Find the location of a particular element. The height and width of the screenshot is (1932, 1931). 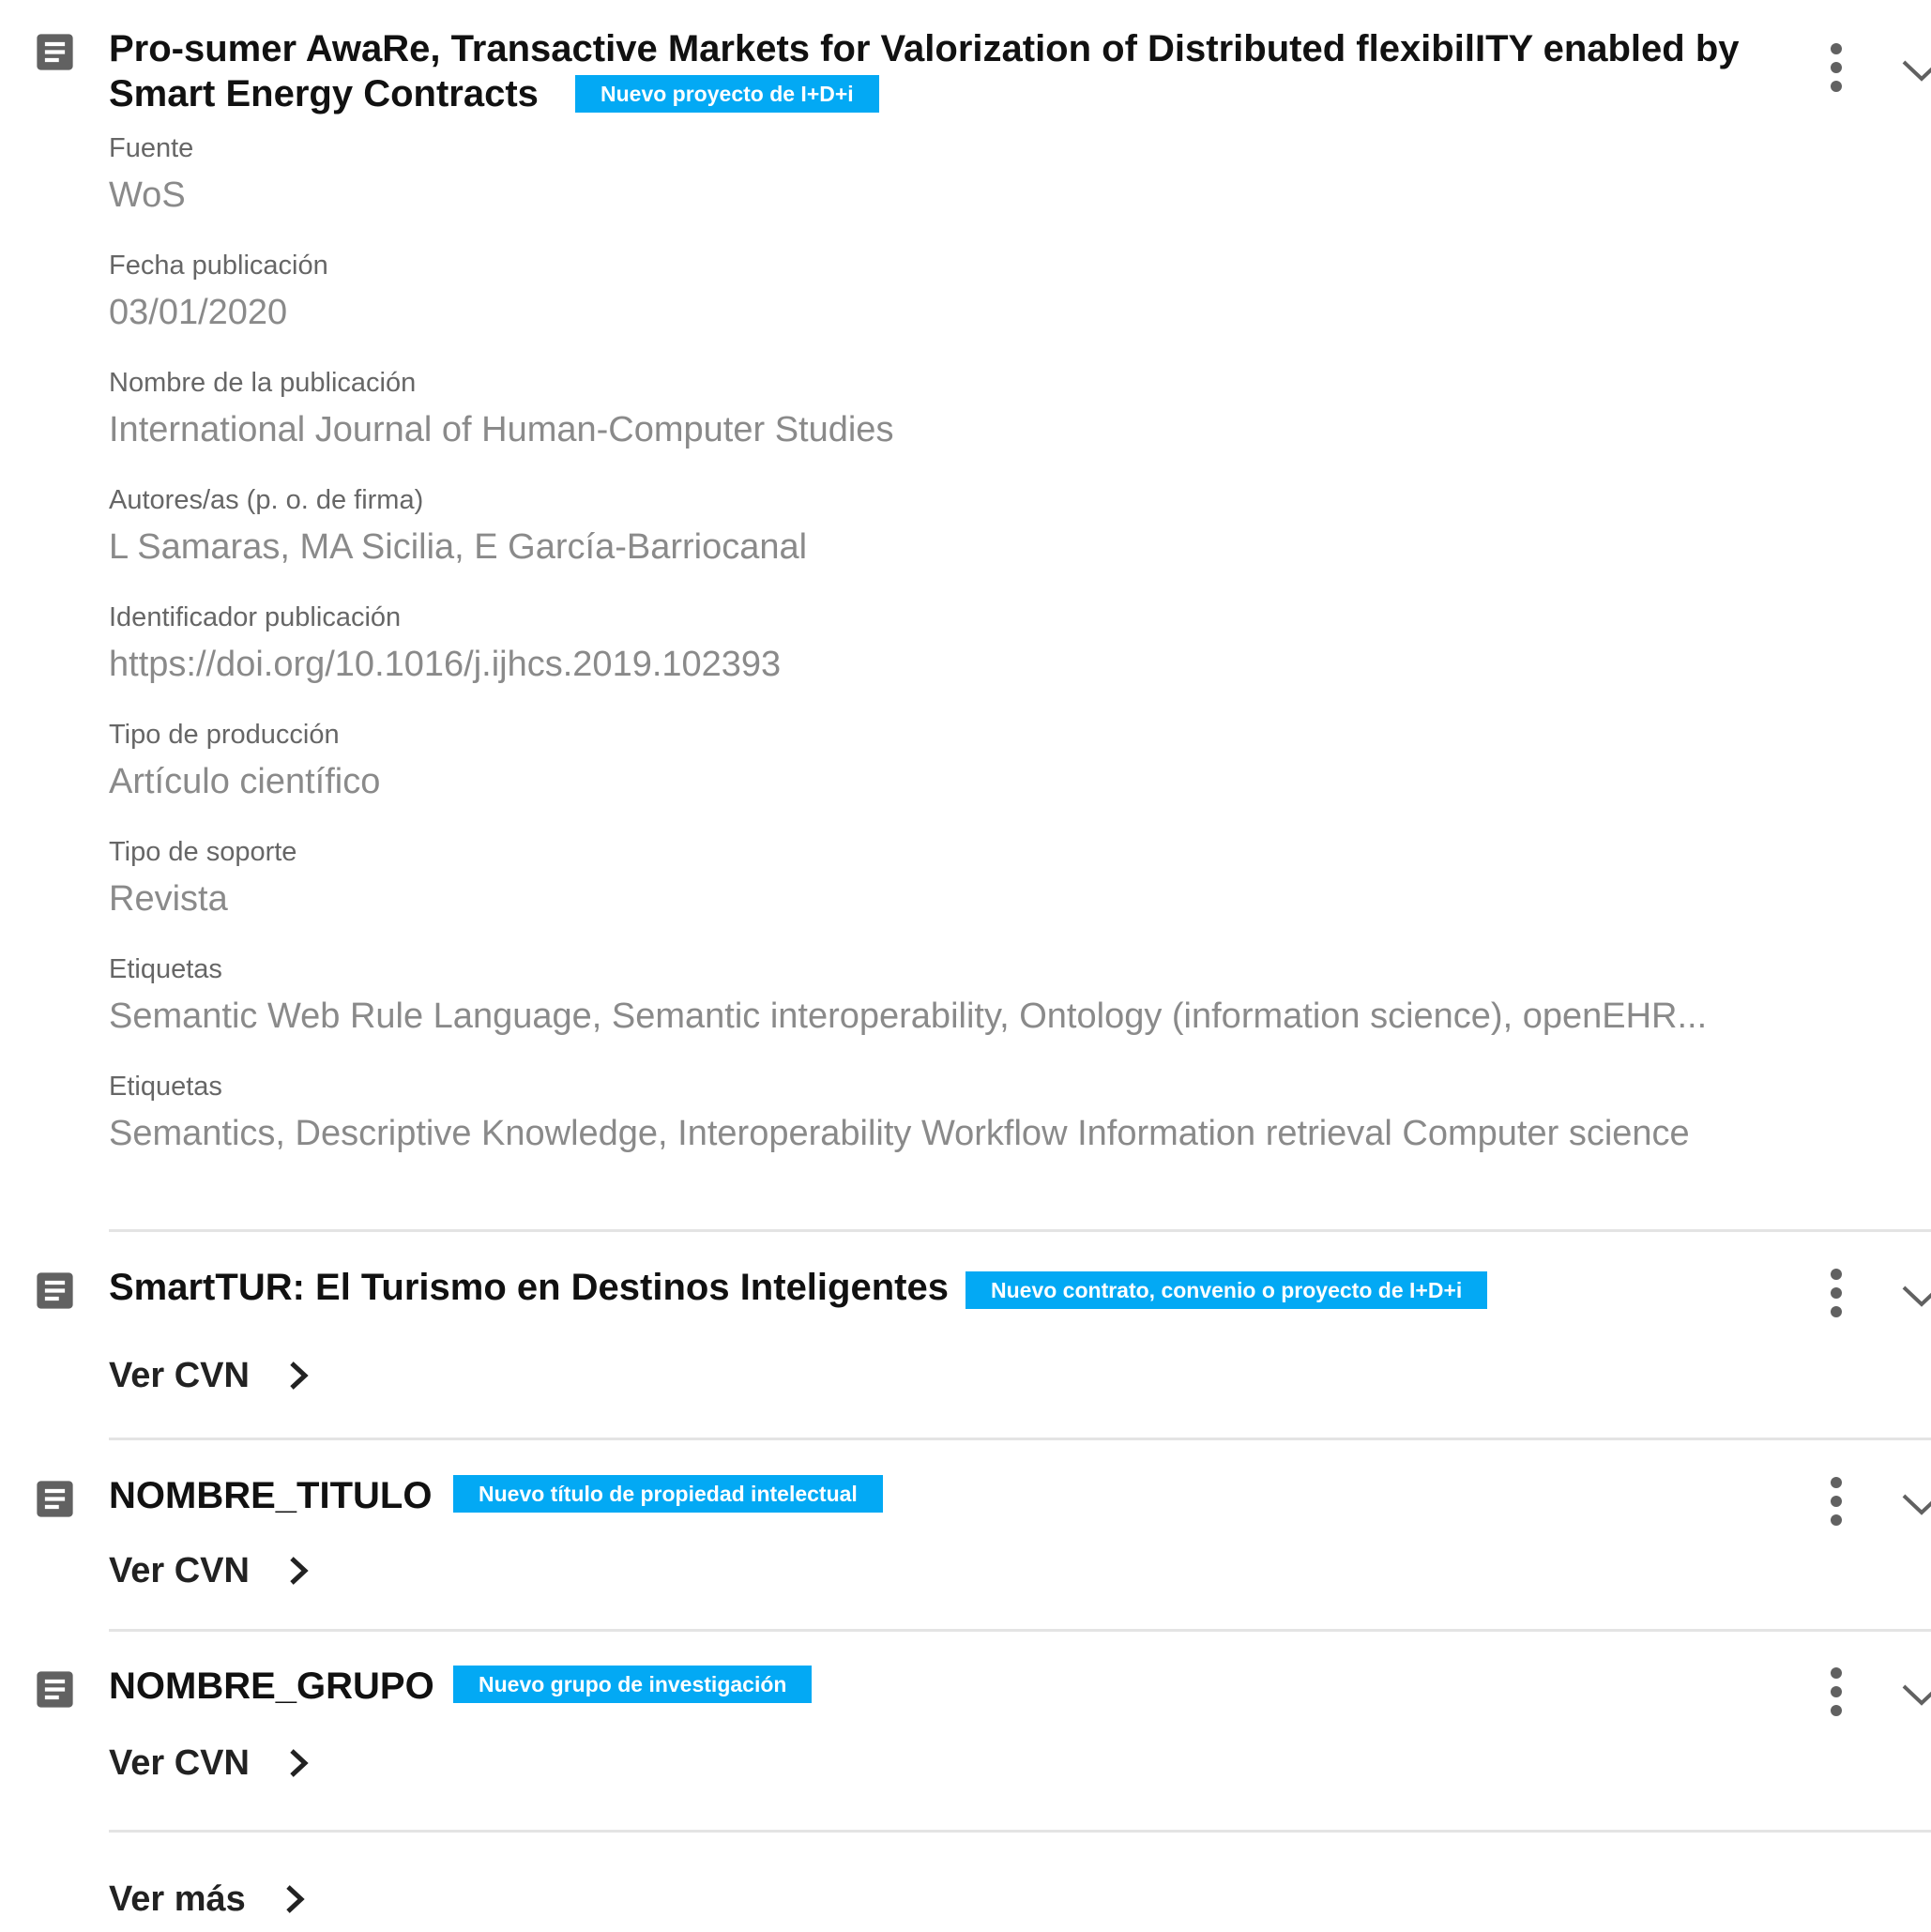

field-label: Identificador publicación is located at coordinates (255, 617).